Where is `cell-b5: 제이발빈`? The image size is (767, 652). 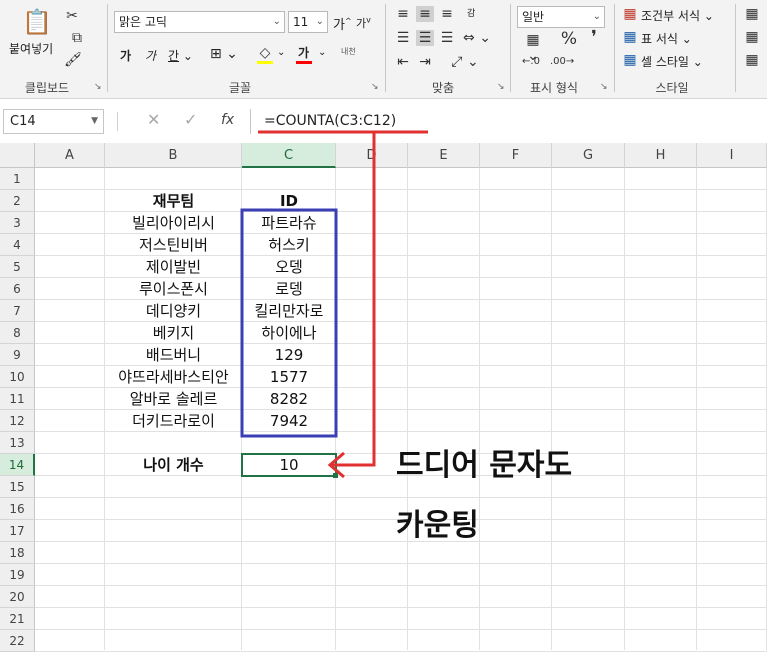 cell-b5: 제이발빈 is located at coordinates (173, 267).